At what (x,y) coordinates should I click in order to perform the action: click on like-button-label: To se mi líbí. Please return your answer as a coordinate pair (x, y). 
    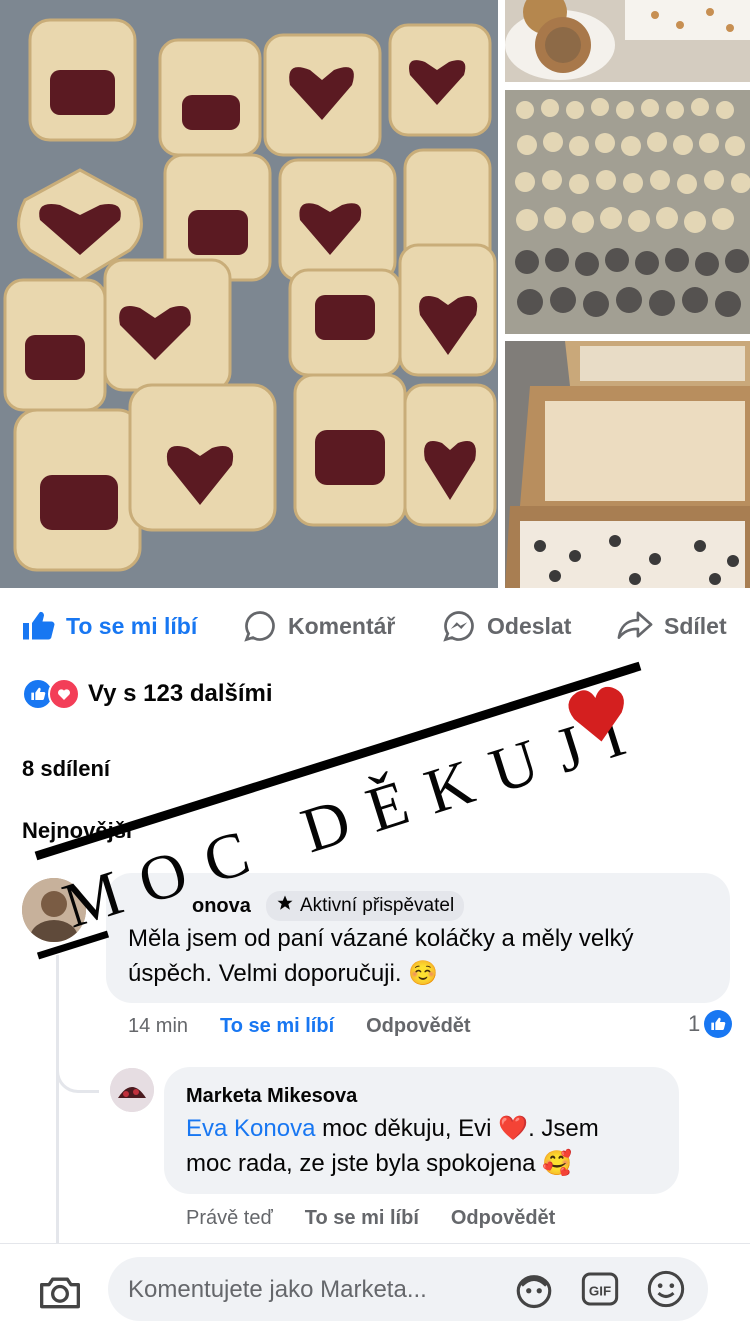
    Looking at the image, I should click on (132, 625).